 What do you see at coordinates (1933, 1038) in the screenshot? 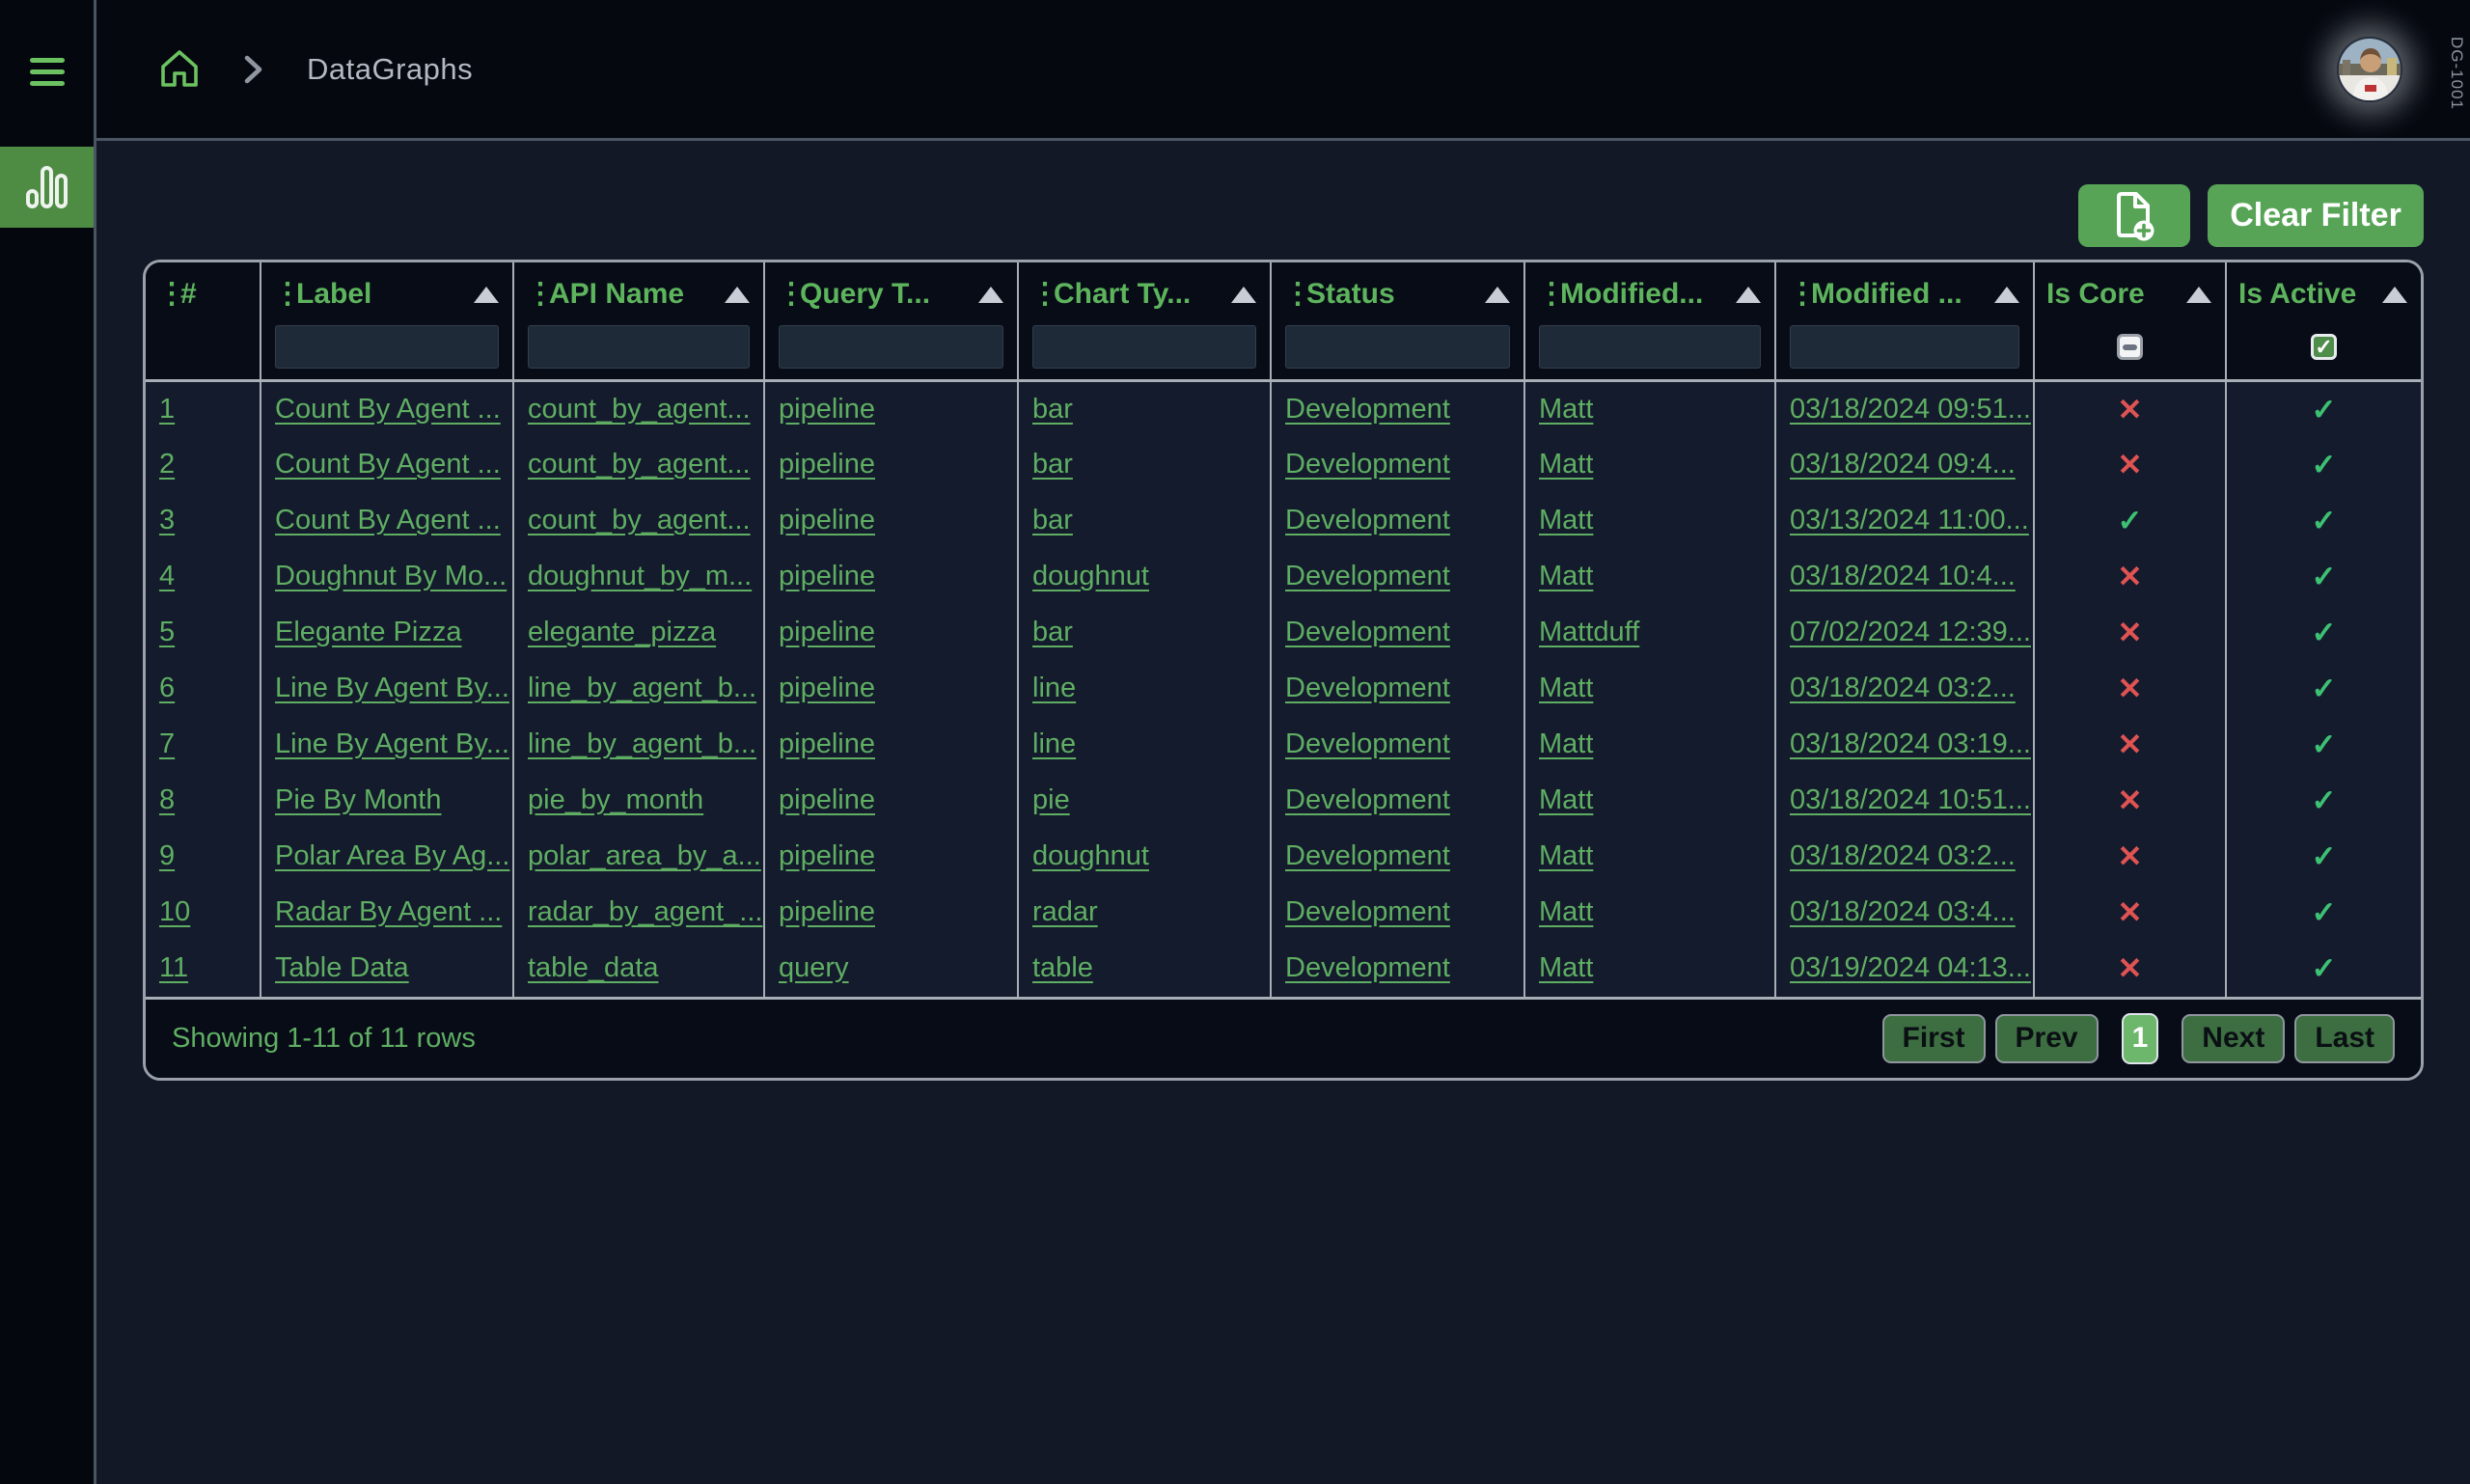
I see `pagination-first-button: First` at bounding box center [1933, 1038].